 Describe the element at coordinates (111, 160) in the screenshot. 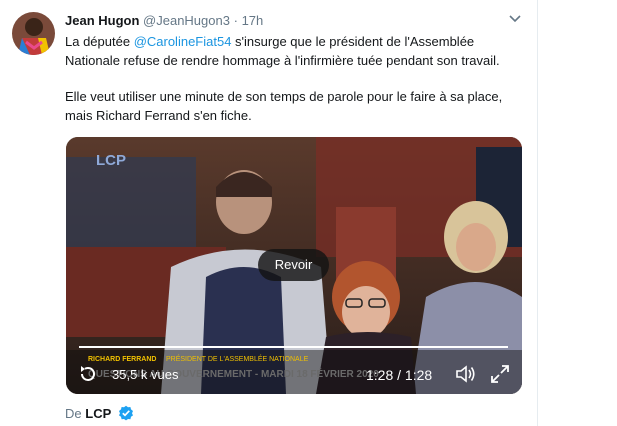

I see `channel-logo: LCP` at that location.